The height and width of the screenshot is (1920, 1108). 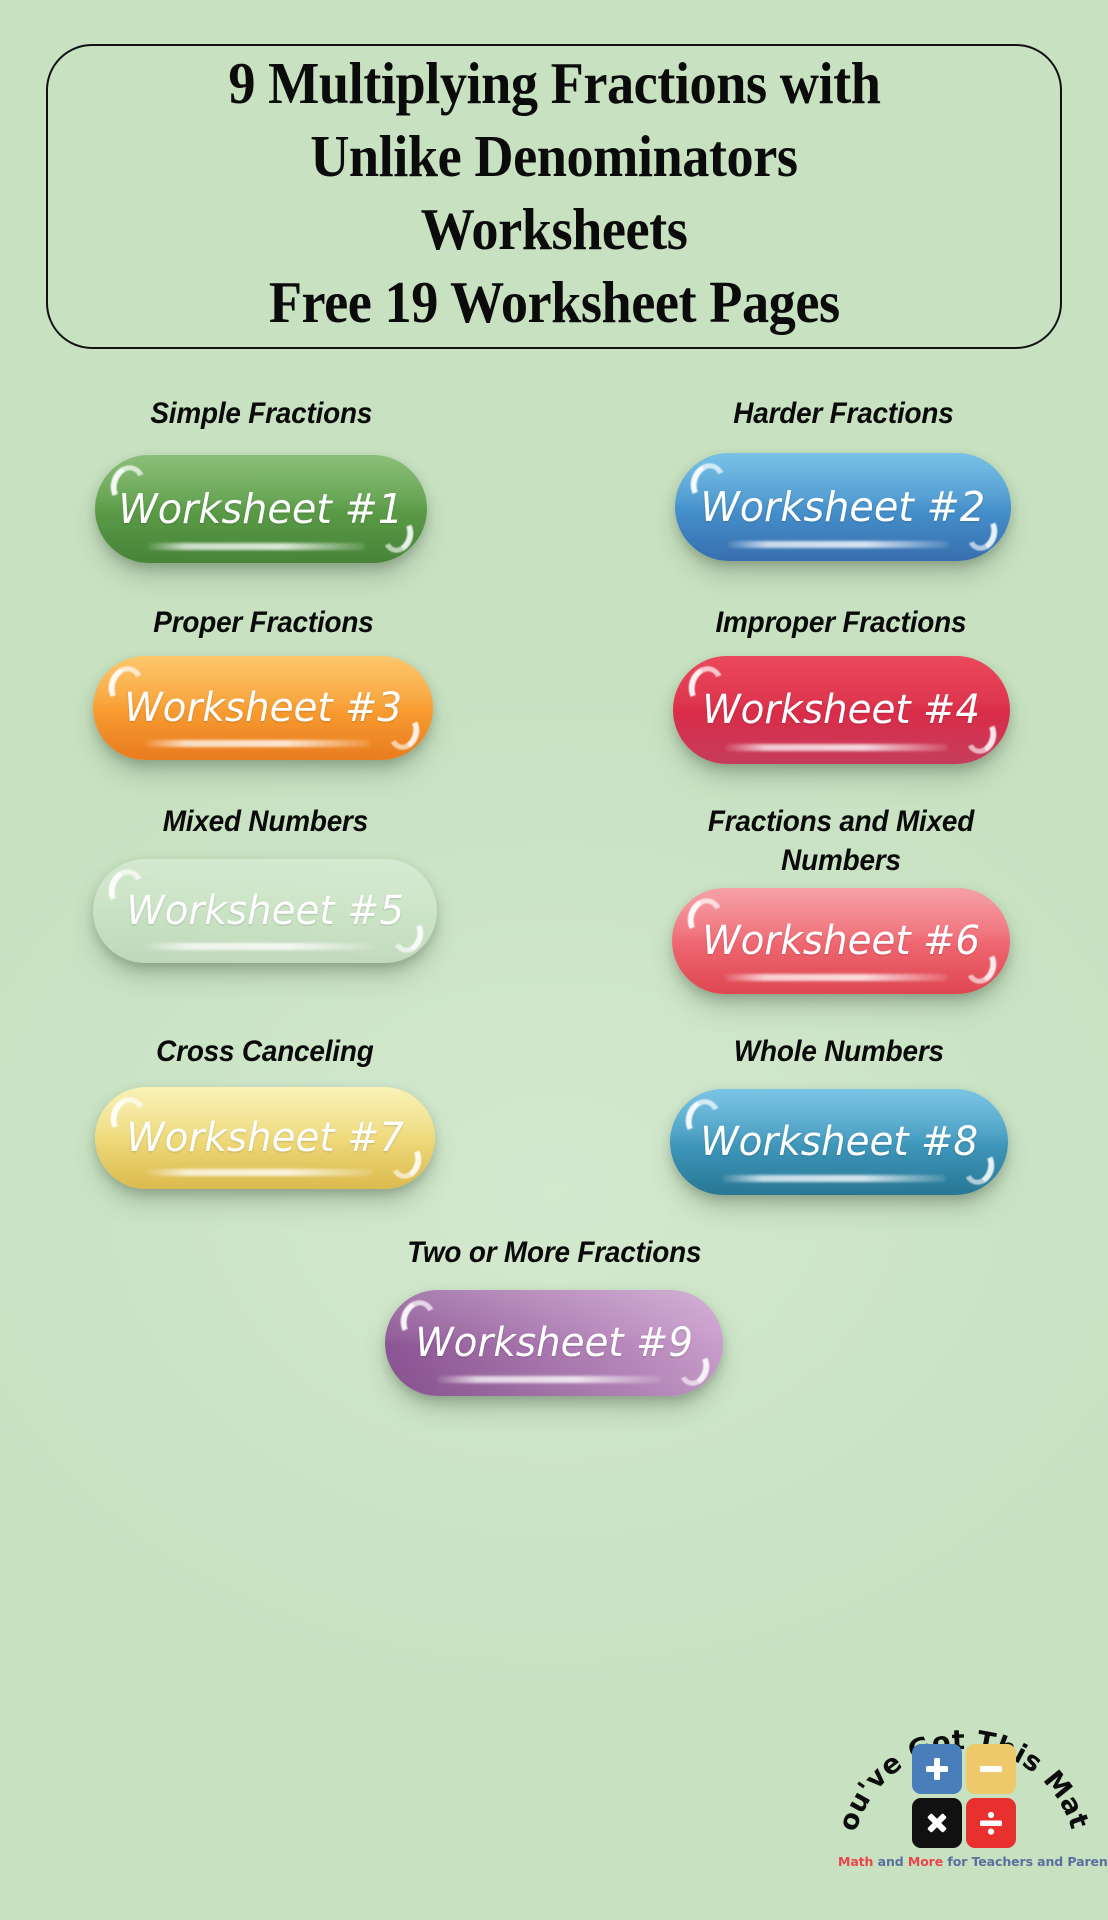 I want to click on worksheet-button-wrap: Worksheet #5, so click(x=265, y=911).